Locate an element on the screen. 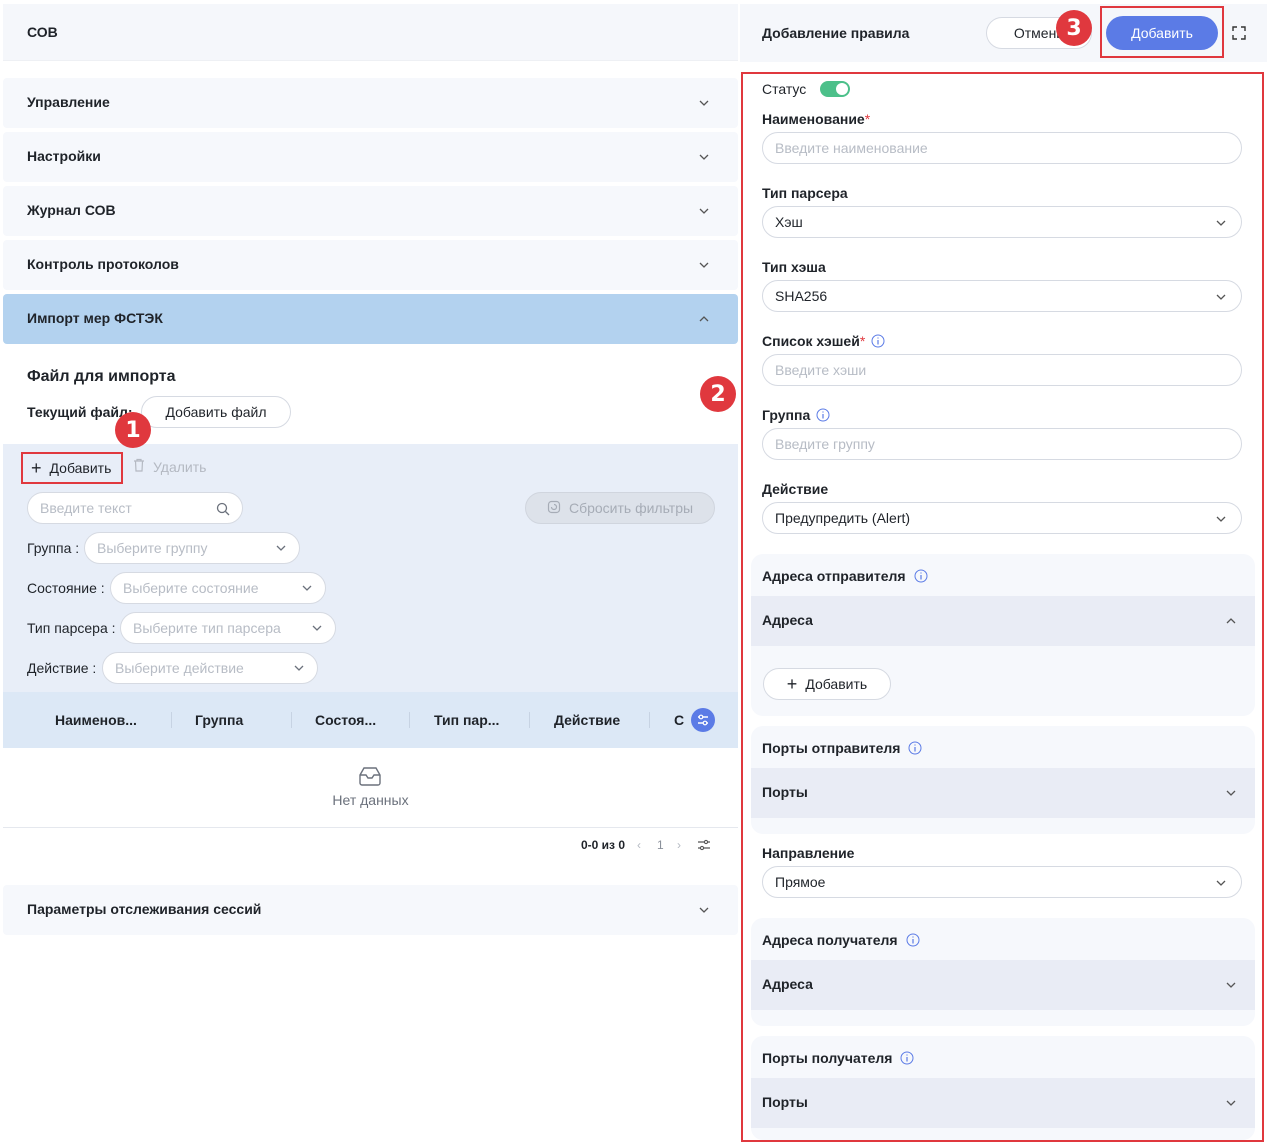 The image size is (1267, 1145). filter-parser-placeholder: Выберите тип парсера is located at coordinates (207, 628).